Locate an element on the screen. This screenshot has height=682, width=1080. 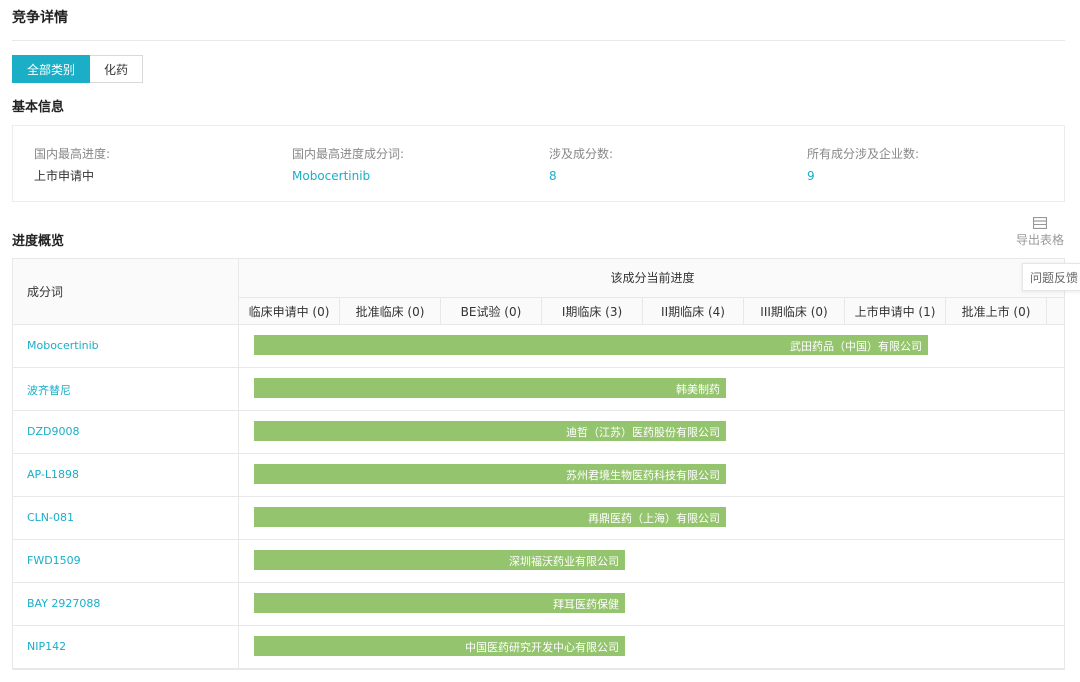
ingredient-link: 波齐替尼 is located at coordinates (49, 390).